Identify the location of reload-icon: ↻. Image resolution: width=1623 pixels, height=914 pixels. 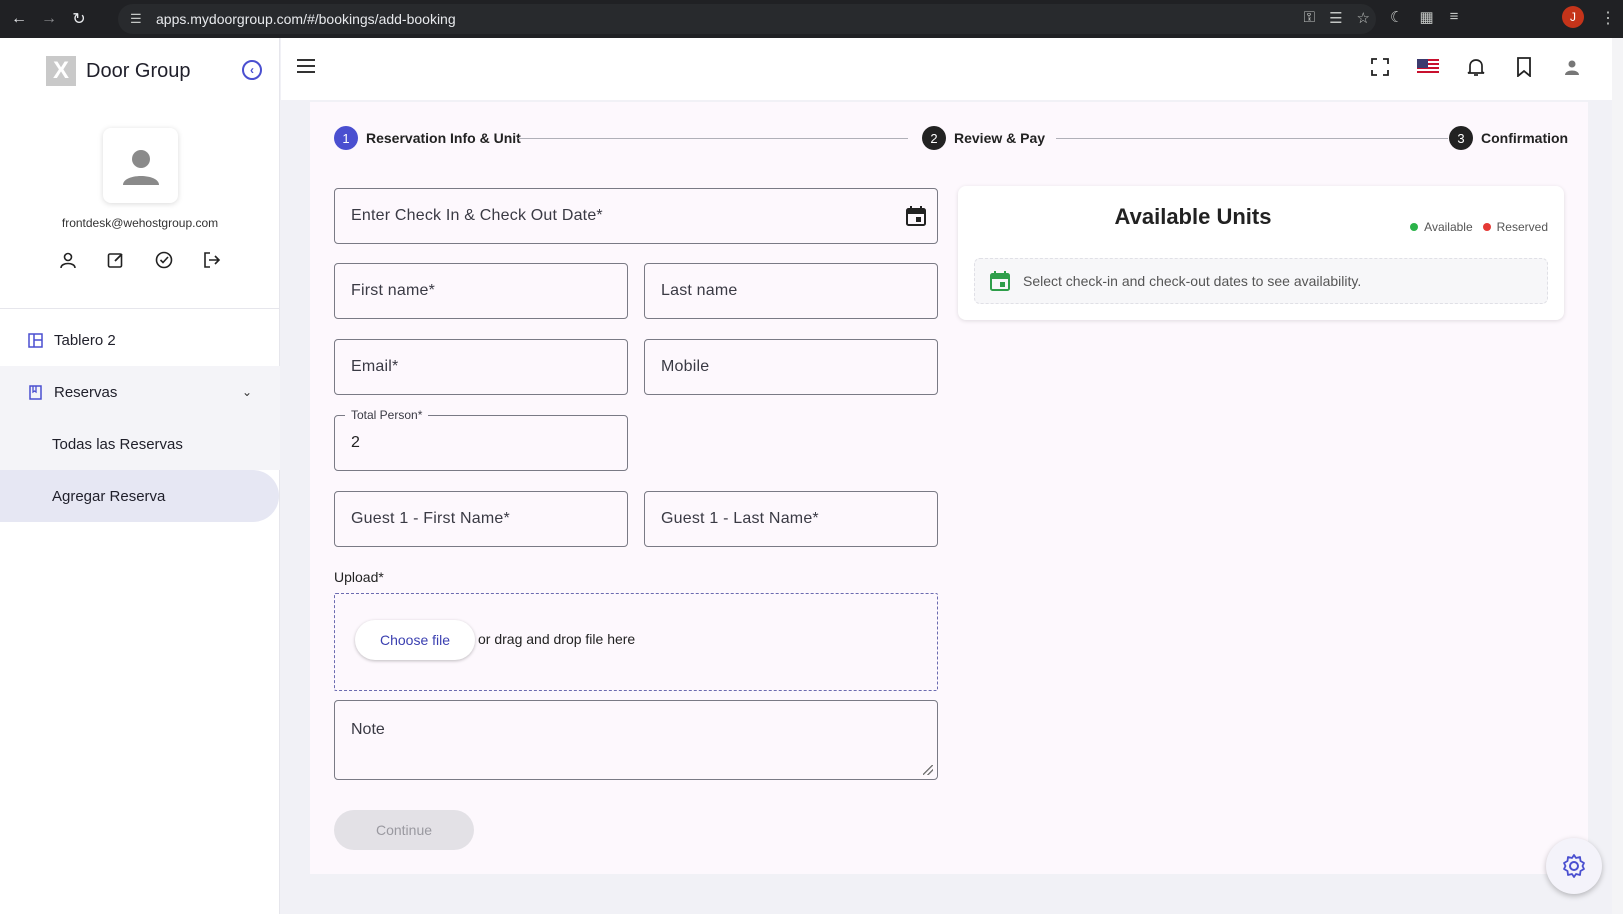
(79, 19).